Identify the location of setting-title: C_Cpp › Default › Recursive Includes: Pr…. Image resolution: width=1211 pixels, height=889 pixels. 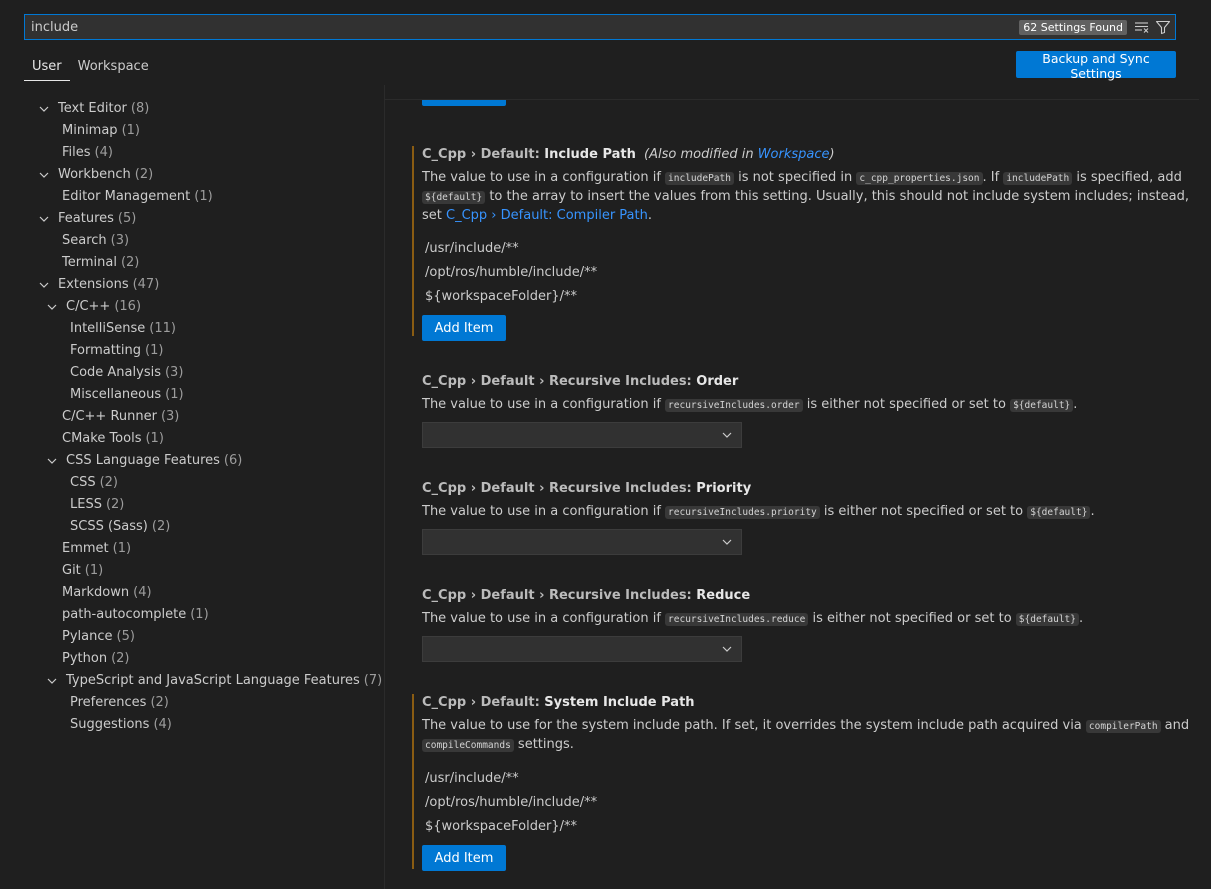
(807, 489).